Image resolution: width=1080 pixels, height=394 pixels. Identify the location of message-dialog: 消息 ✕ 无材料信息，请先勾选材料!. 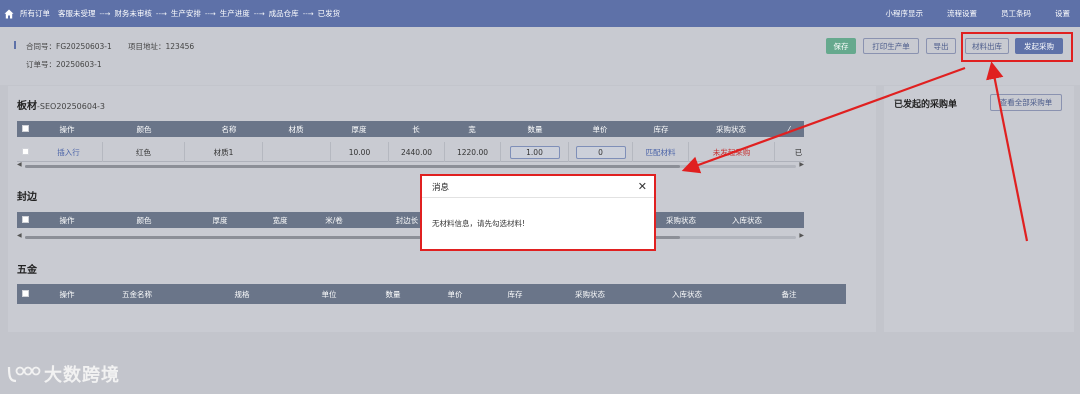
(538, 212).